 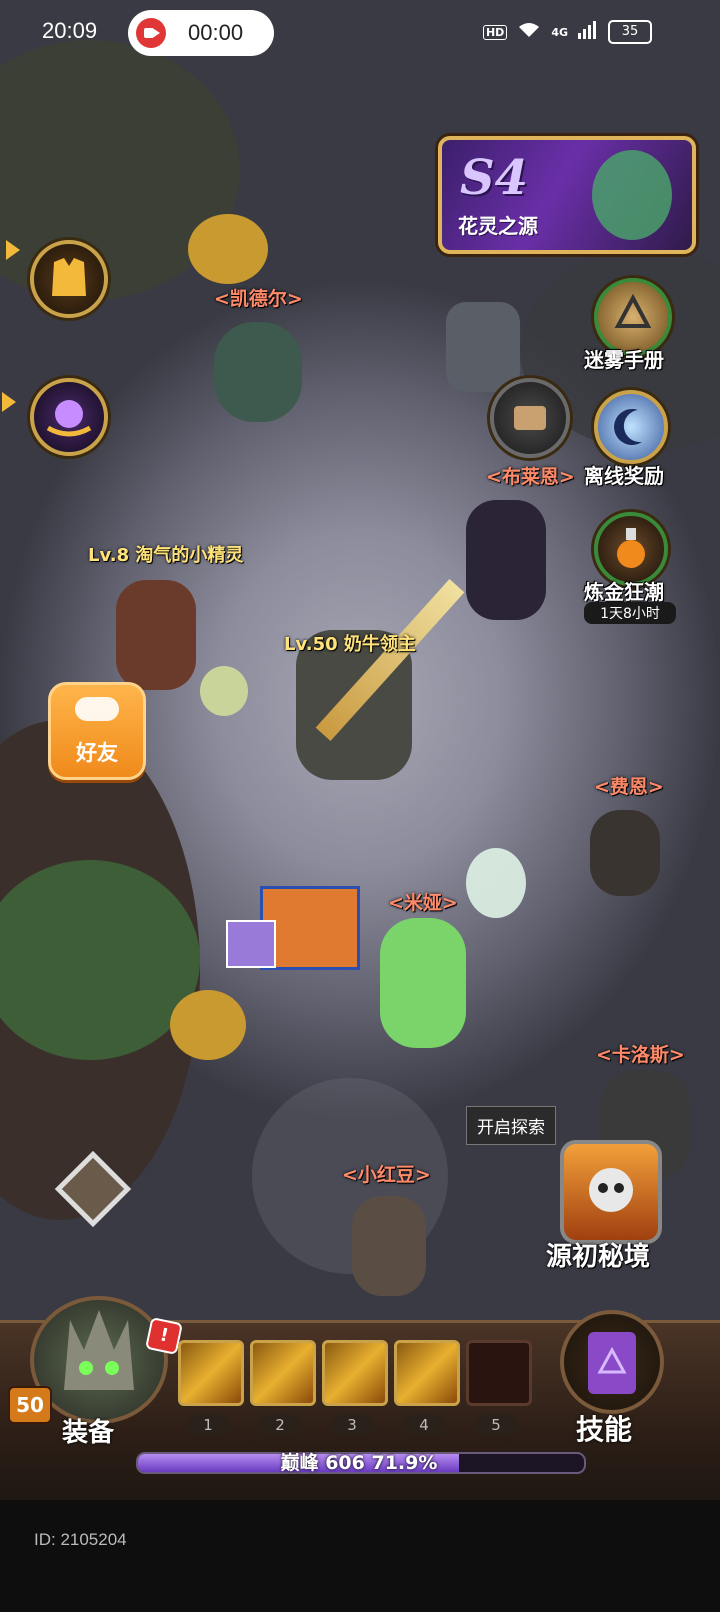 What do you see at coordinates (208, 1425) in the screenshot?
I see `slot-number-1: 1` at bounding box center [208, 1425].